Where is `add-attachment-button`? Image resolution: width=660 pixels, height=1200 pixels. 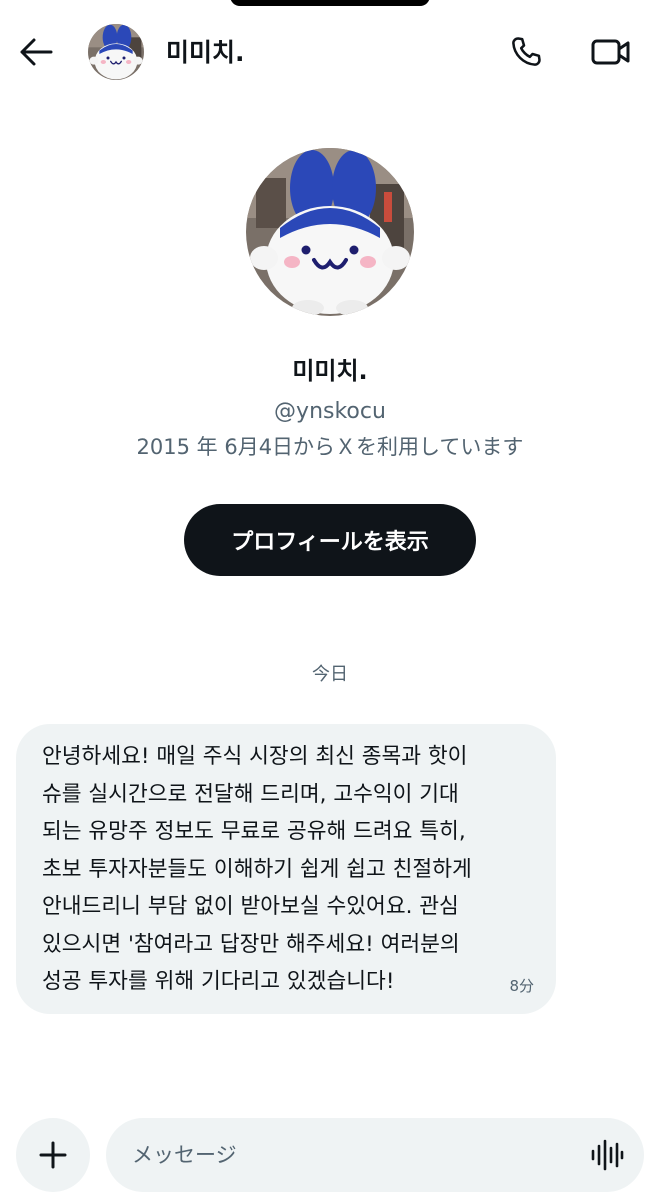
add-attachment-button is located at coordinates (53, 1155).